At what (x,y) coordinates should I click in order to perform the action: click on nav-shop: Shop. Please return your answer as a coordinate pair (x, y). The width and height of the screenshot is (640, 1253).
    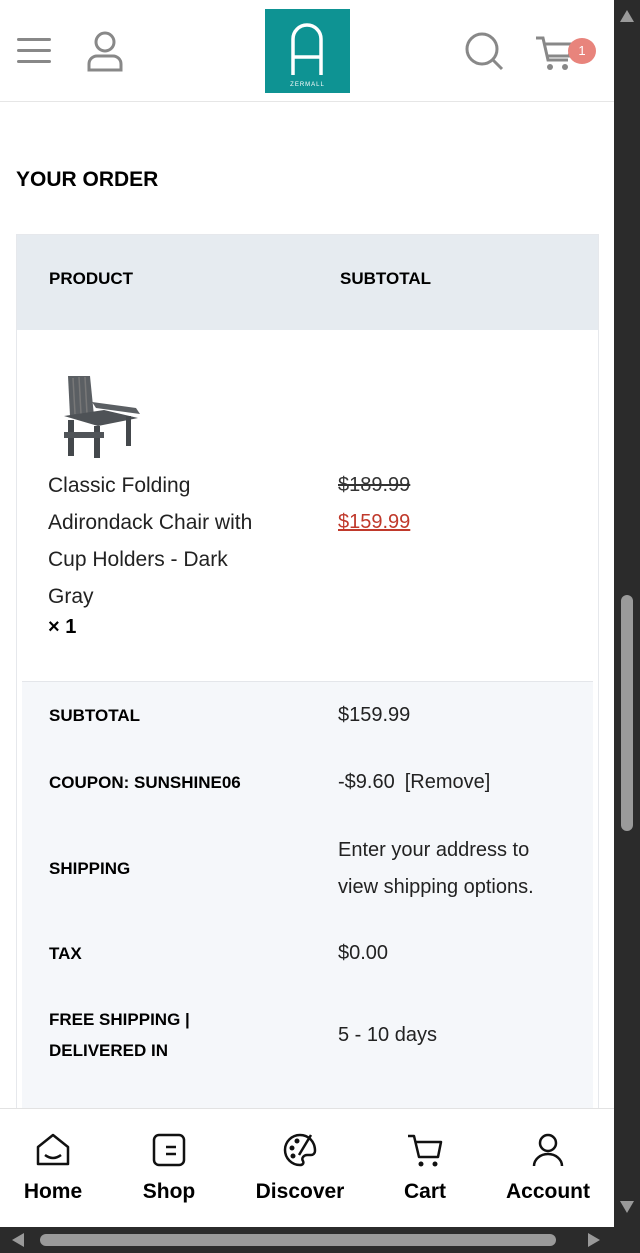
    Looking at the image, I should click on (169, 1168).